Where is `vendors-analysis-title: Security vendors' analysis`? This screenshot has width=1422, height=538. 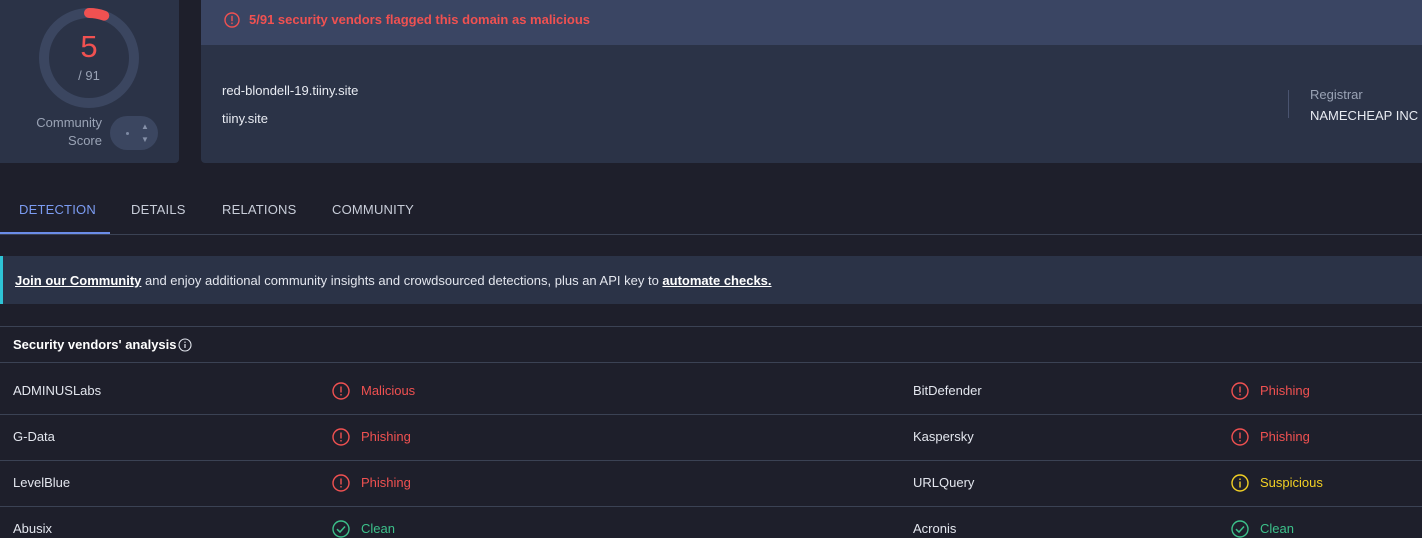
vendors-analysis-title: Security vendors' analysis is located at coordinates (95, 344).